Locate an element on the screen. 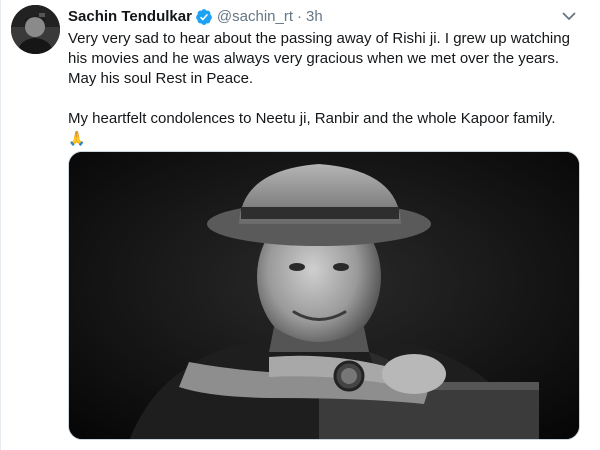  chevron-down-icon is located at coordinates (569, 16).